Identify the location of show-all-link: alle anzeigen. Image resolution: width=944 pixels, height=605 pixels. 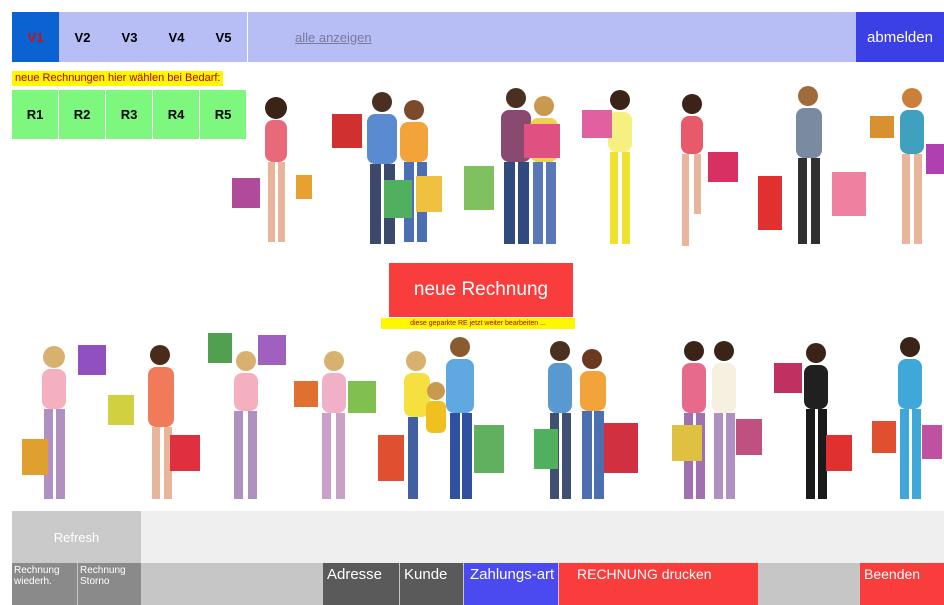
(333, 37).